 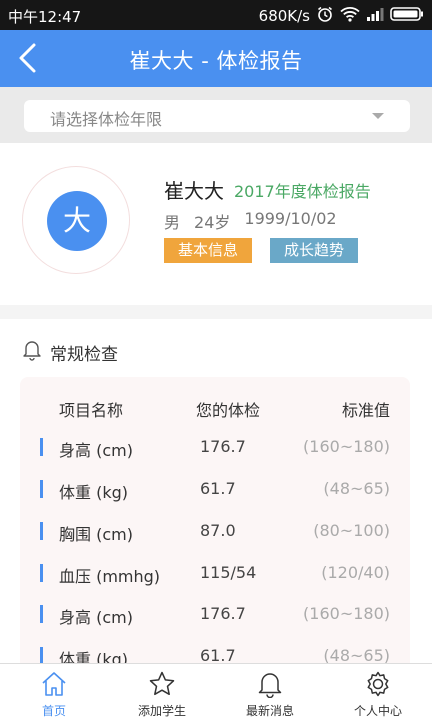 I want to click on tab-home: 首页, so click(x=54, y=692).